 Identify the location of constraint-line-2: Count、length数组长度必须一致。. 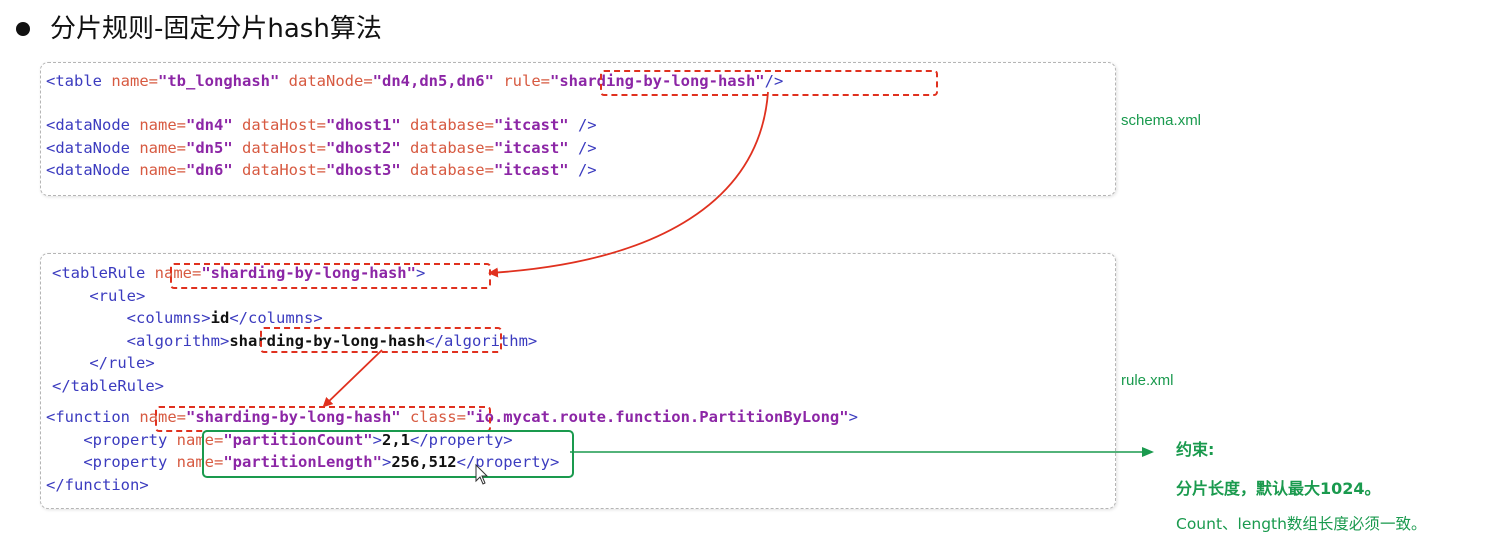
(1301, 524).